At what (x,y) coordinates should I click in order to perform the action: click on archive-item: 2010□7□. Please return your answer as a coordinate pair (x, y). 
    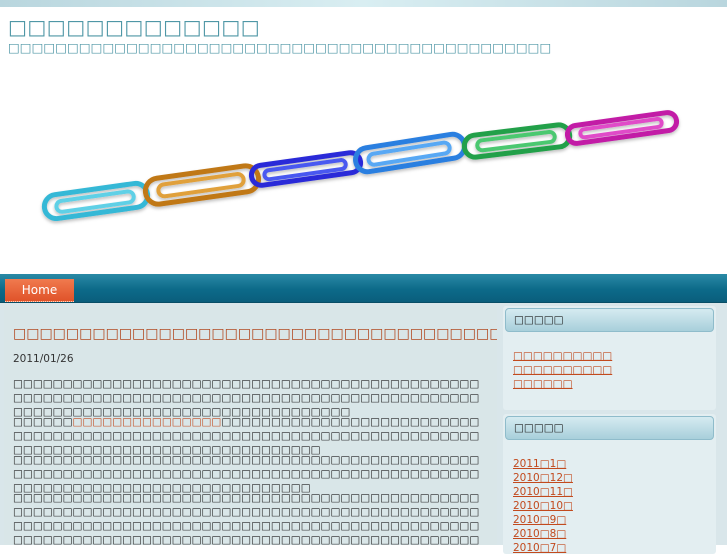
    Looking at the image, I should click on (614, 548).